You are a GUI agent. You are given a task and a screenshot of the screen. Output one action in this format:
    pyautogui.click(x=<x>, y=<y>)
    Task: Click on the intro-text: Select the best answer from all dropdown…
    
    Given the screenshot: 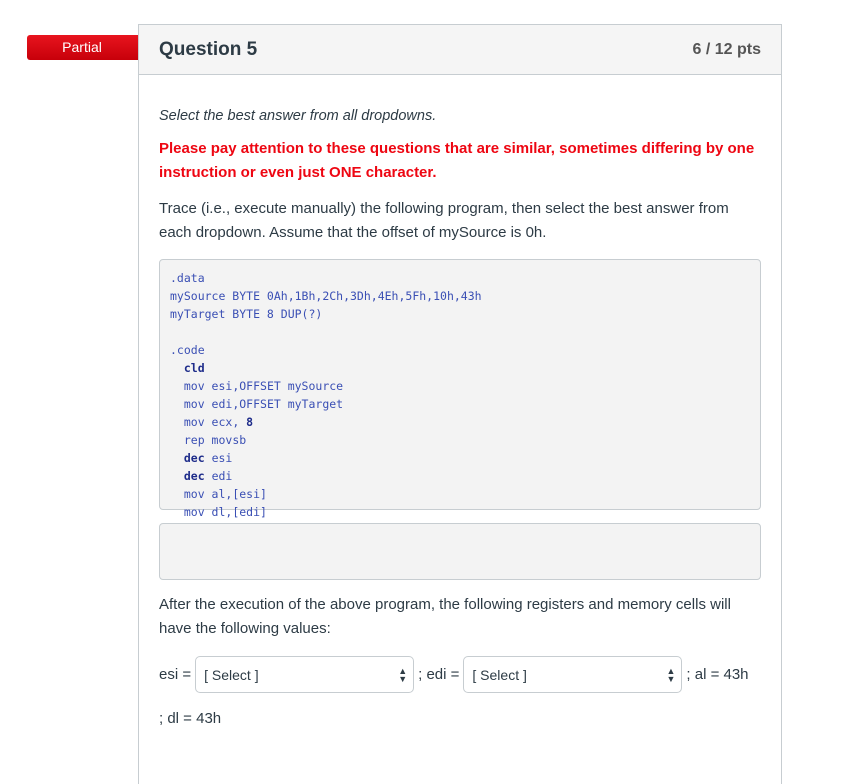 What is the action you would take?
    pyautogui.click(x=298, y=116)
    